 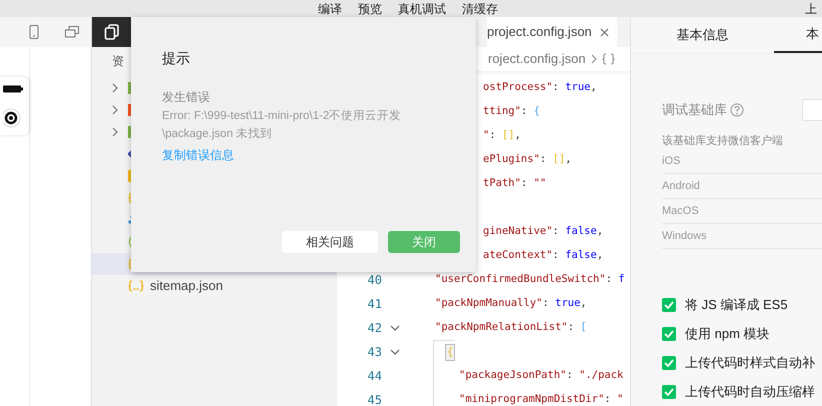 I want to click on line-number: 44, so click(x=375, y=376).